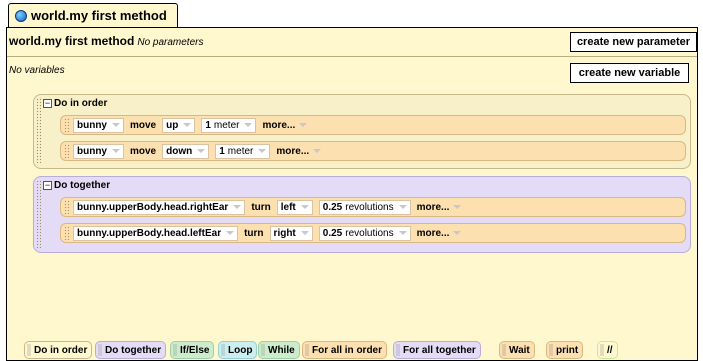 The image size is (703, 361). I want to click on palette-do-together: Do together, so click(131, 350).